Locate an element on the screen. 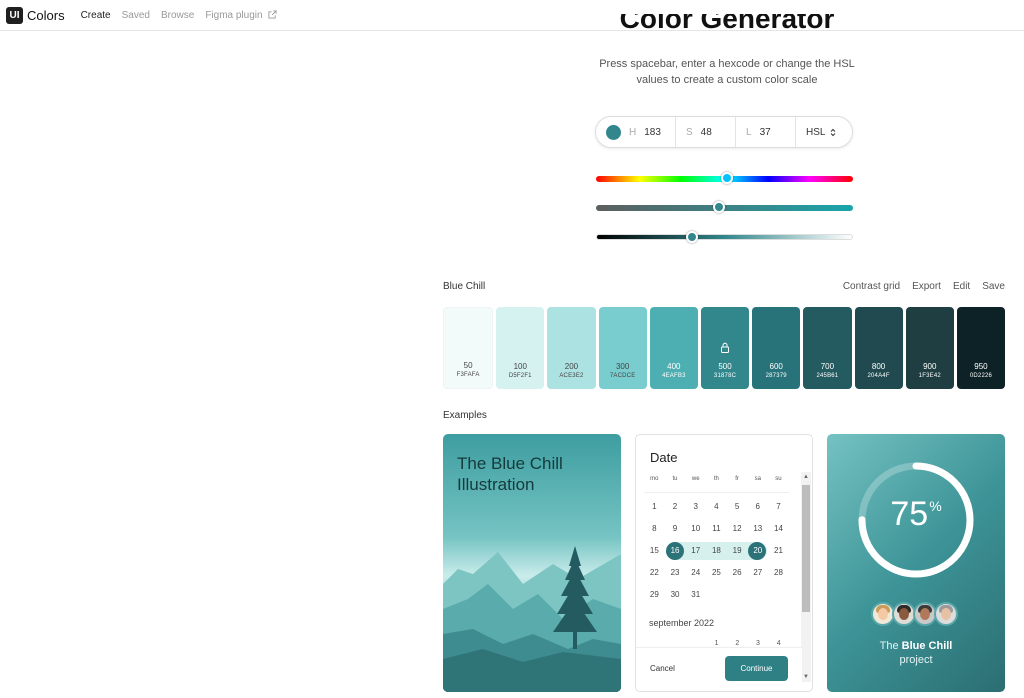  calendar-day: 22 is located at coordinates (654, 573).